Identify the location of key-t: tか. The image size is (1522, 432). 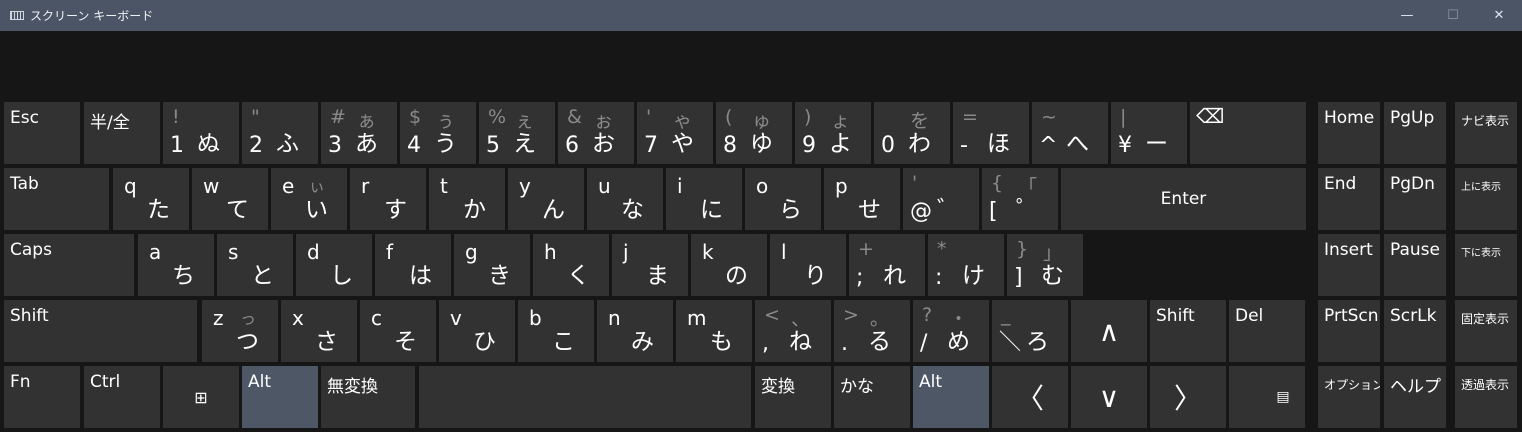
(467, 199).